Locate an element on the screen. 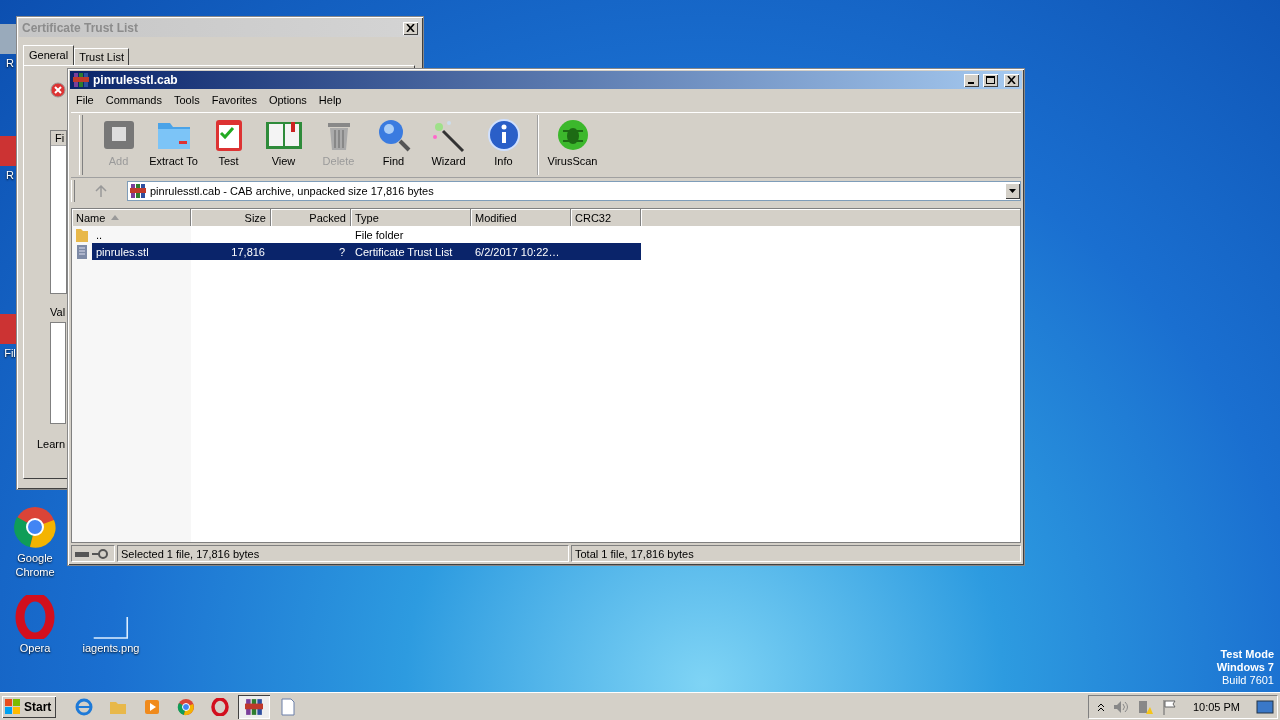 Image resolution: width=1280 pixels, height=720 pixels. show-desktop-icon is located at coordinates (1265, 706).